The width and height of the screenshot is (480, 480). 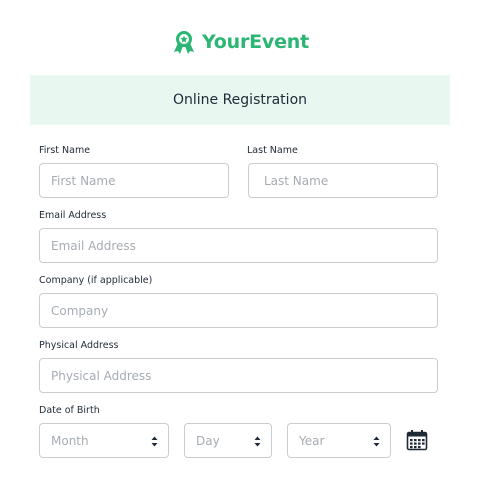 What do you see at coordinates (208, 440) in the screenshot?
I see `day-select-value: Day` at bounding box center [208, 440].